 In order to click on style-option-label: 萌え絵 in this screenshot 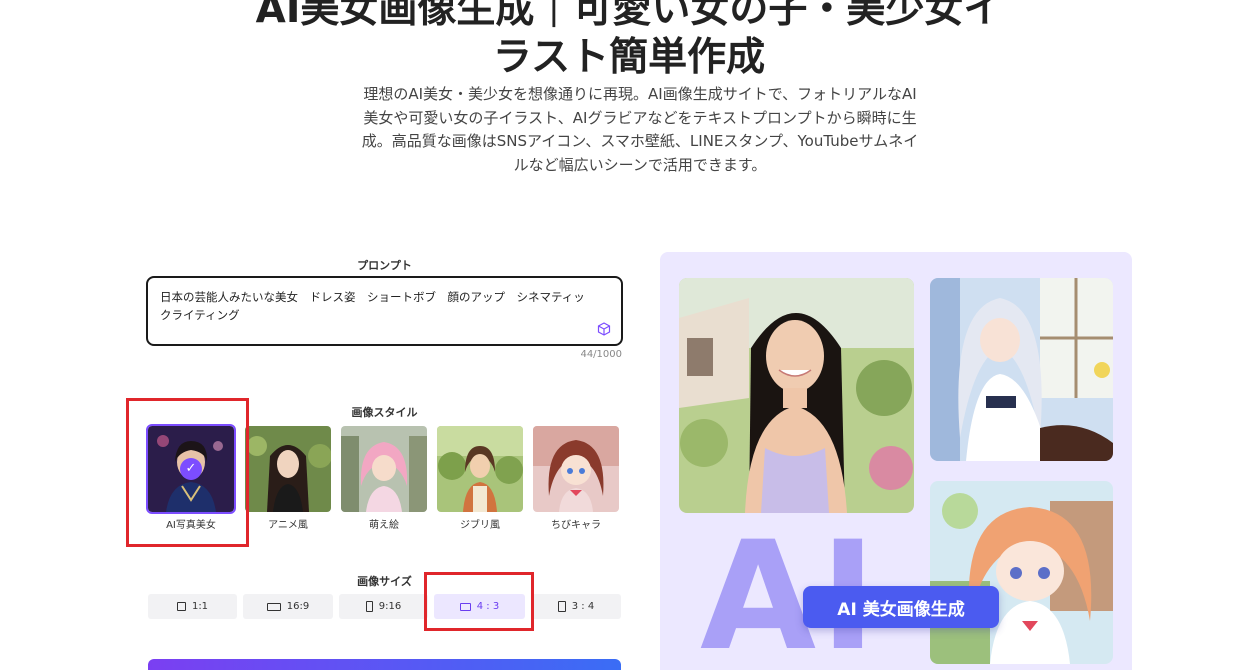, I will do `click(384, 525)`.